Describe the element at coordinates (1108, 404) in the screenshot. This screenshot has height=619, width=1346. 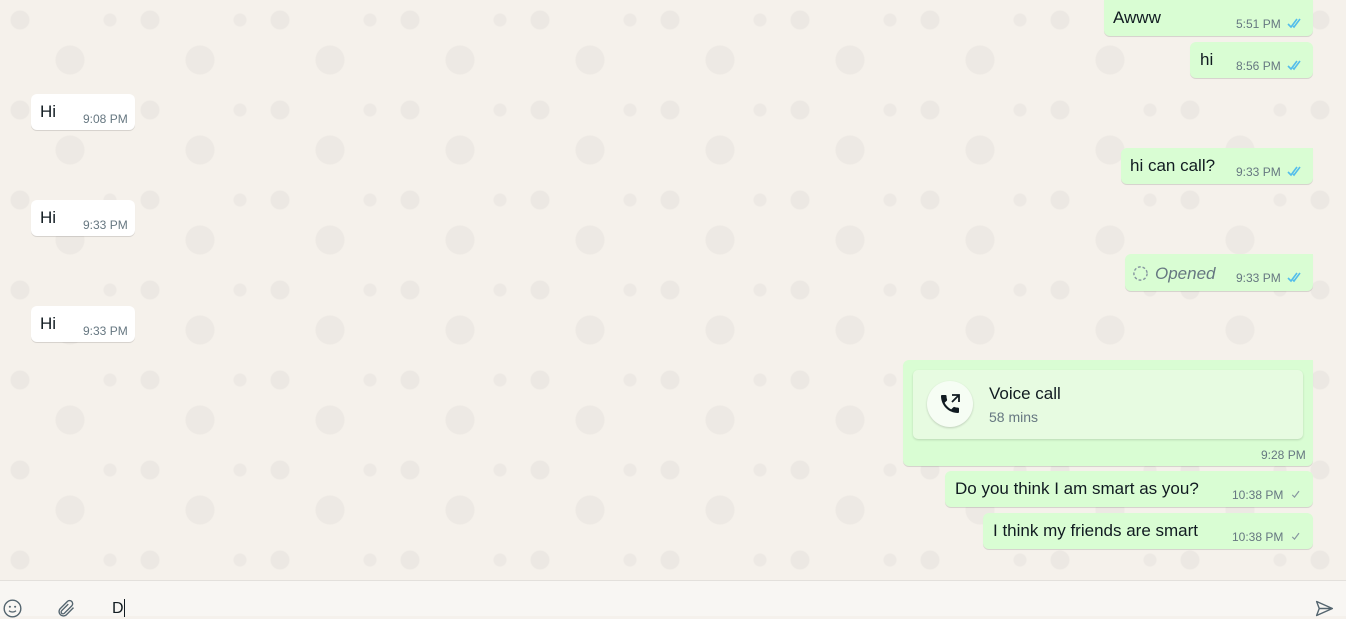
I see `voice-call-card: Voice call 58 mins` at that location.